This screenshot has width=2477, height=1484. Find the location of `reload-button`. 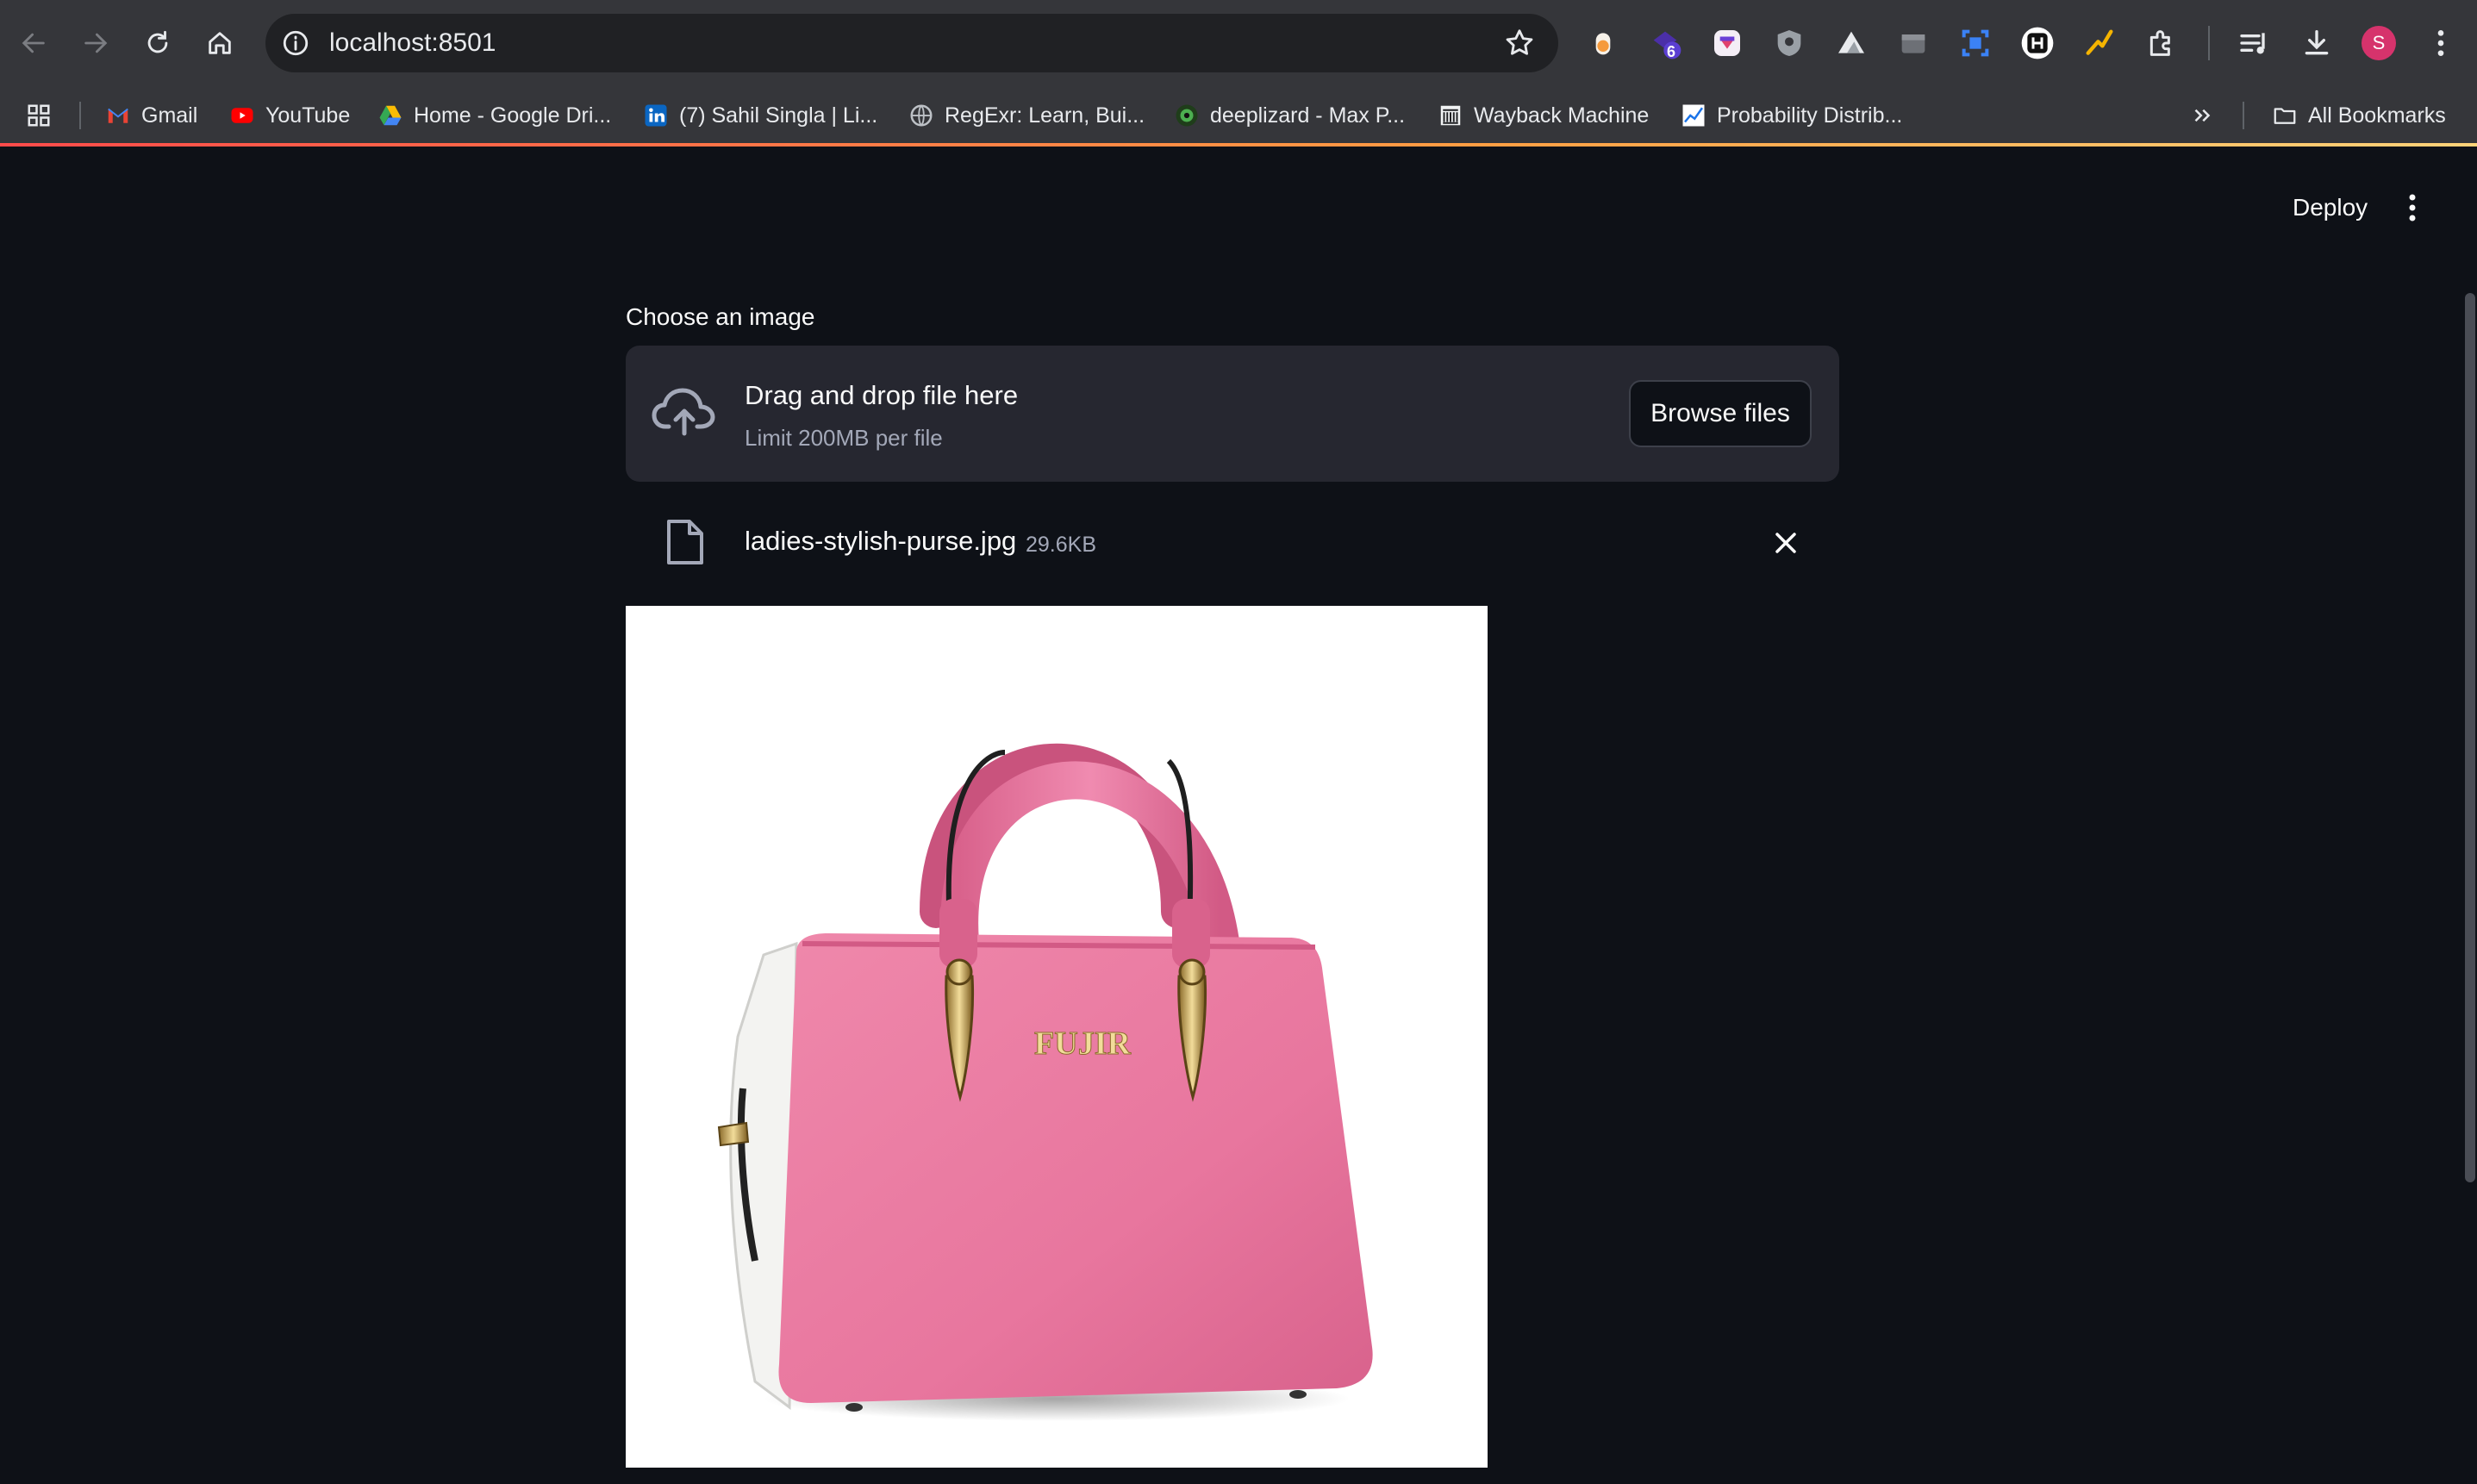

reload-button is located at coordinates (157, 44).